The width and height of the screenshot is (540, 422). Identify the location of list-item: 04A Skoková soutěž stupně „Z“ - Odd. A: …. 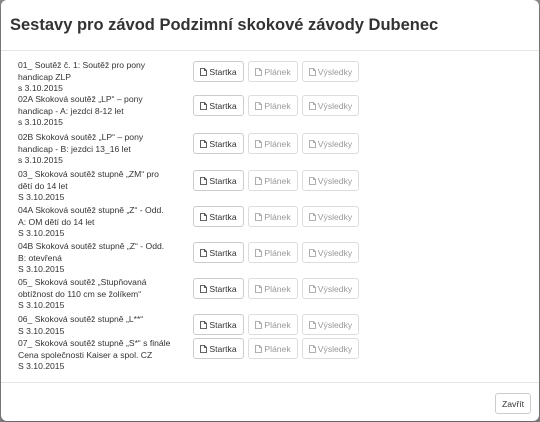
(273, 222).